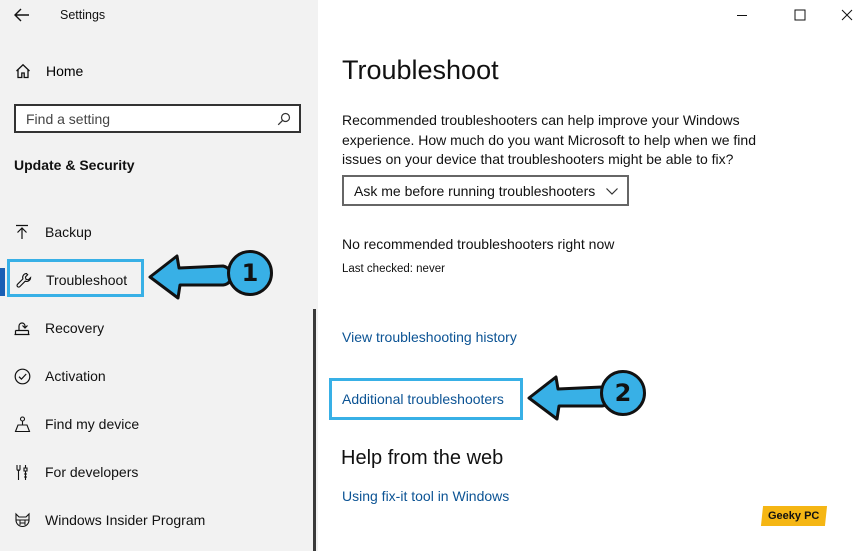 This screenshot has height=551, width=866. I want to click on chevron-down-icon, so click(612, 191).